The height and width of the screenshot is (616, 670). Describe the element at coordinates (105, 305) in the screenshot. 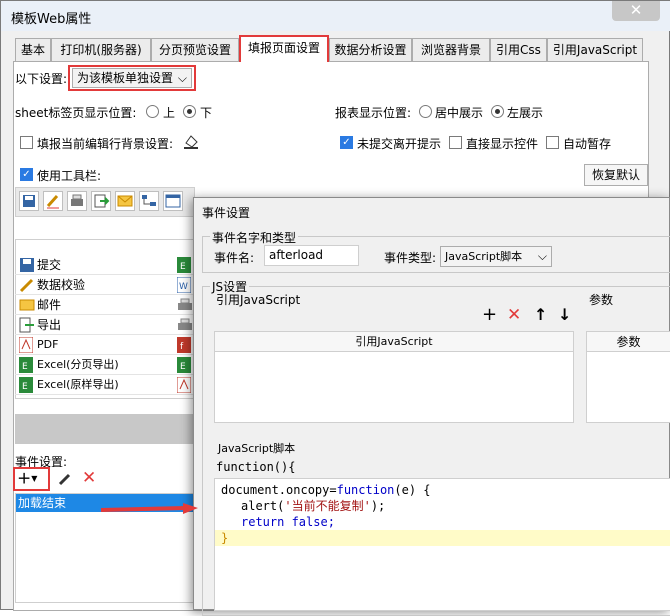

I see `list-item: 邮件` at that location.